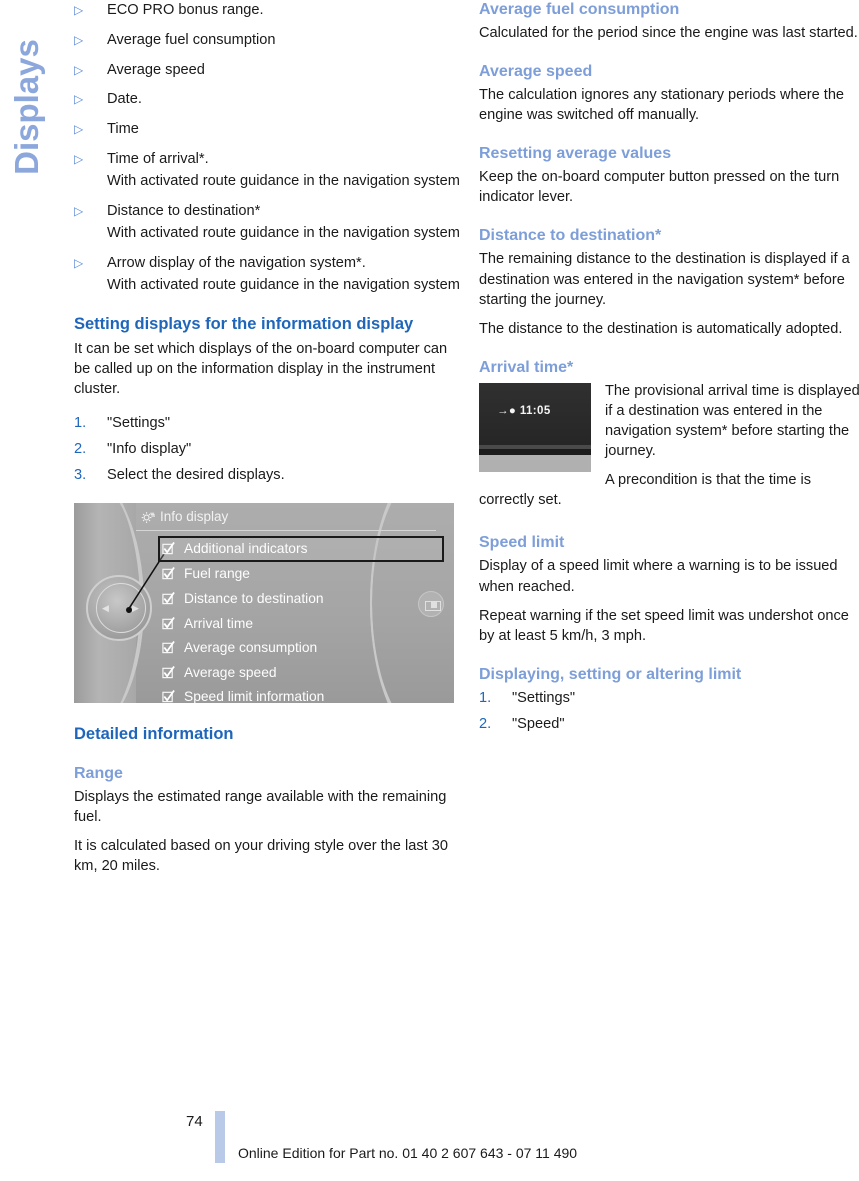 The height and width of the screenshot is (1181, 859). What do you see at coordinates (154, 734) in the screenshot?
I see `section-heading-detailed-information: Detailed information` at bounding box center [154, 734].